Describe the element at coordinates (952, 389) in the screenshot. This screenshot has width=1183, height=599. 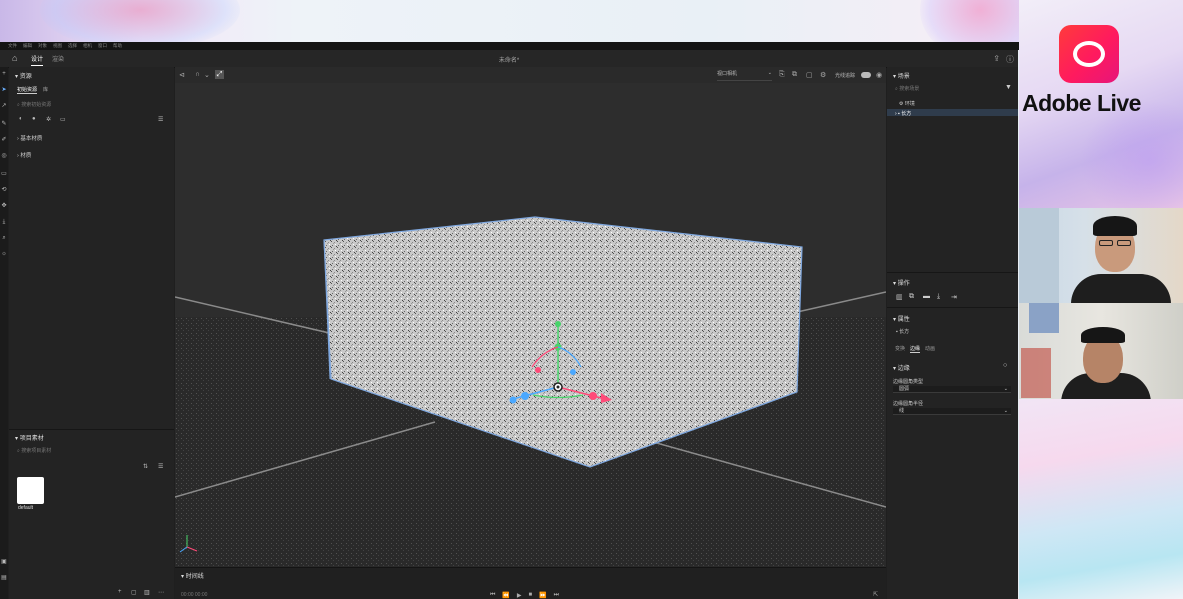
I see `edge-type-select: 圆弧 ⌄` at that location.